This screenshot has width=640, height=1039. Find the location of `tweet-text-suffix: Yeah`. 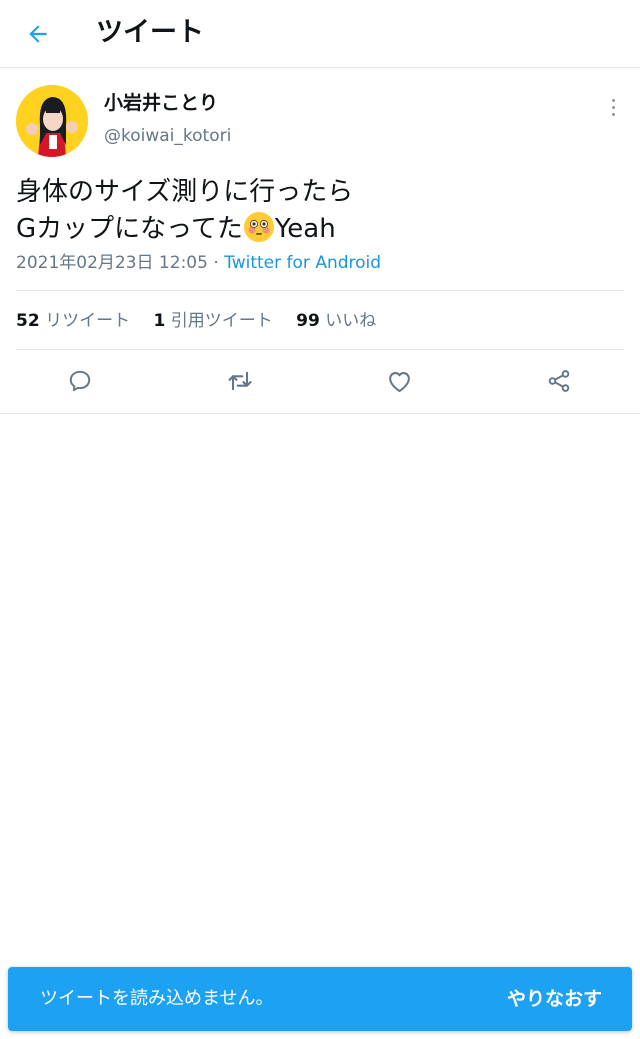

tweet-text-suffix: Yeah is located at coordinates (305, 229).